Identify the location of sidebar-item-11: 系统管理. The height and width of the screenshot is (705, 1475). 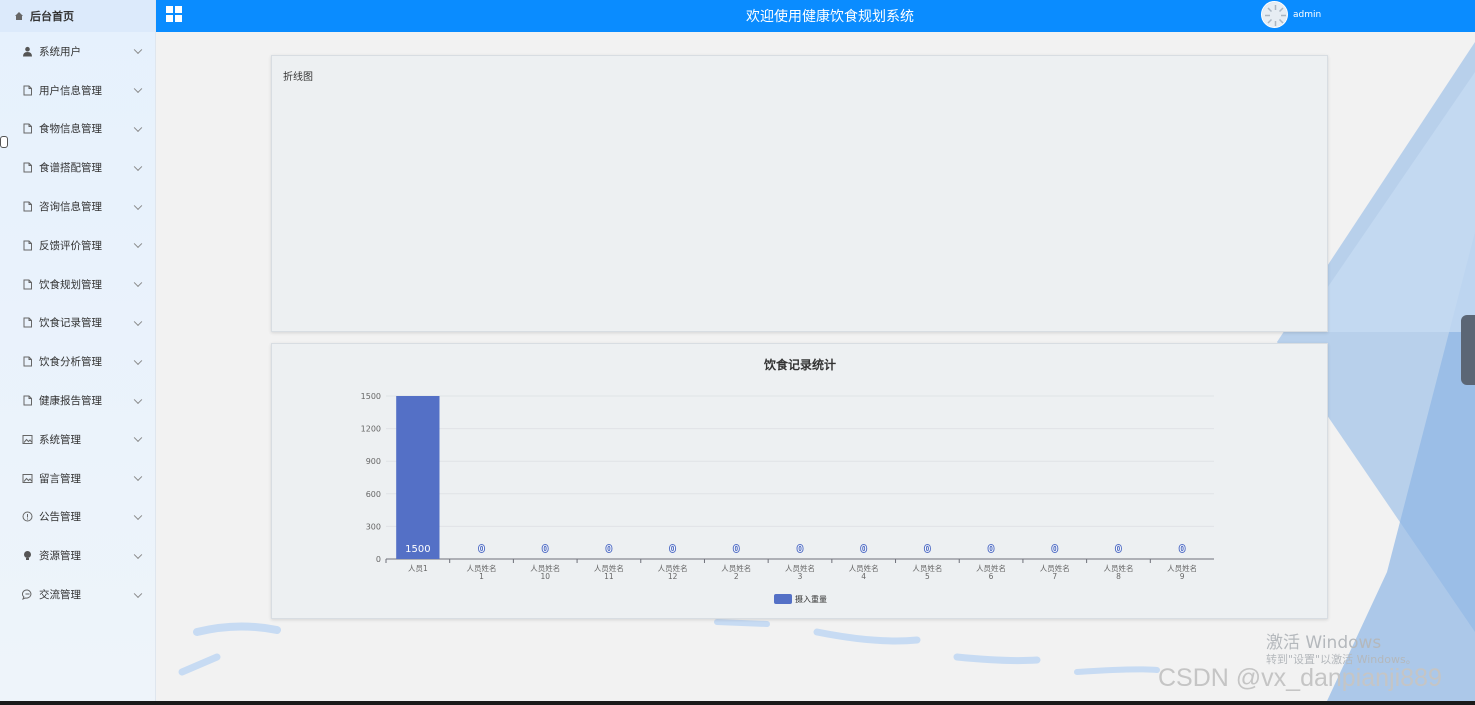
(77, 439).